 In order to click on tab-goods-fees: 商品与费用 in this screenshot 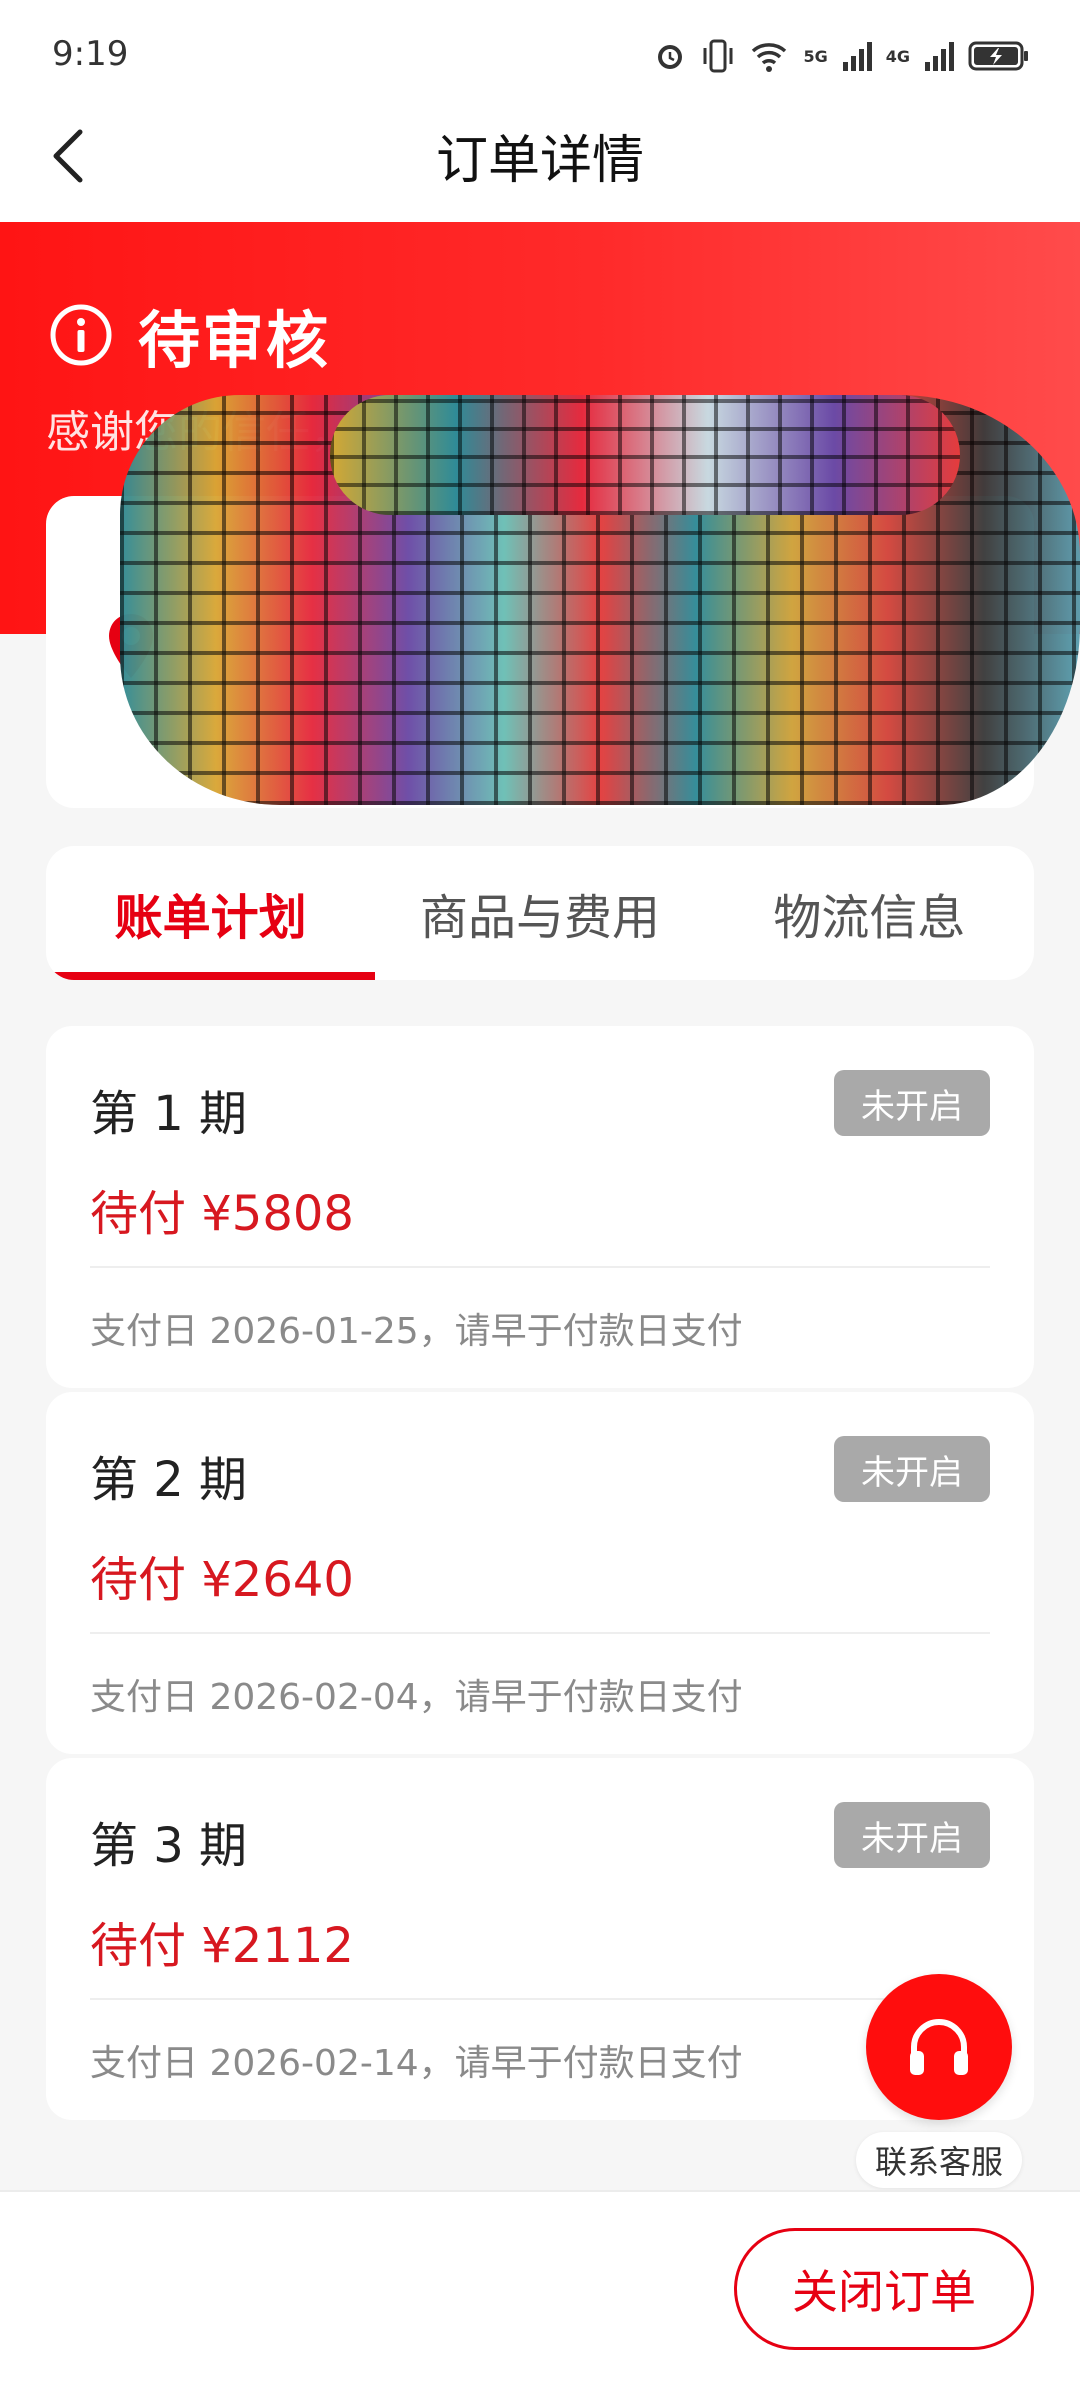, I will do `click(539, 913)`.